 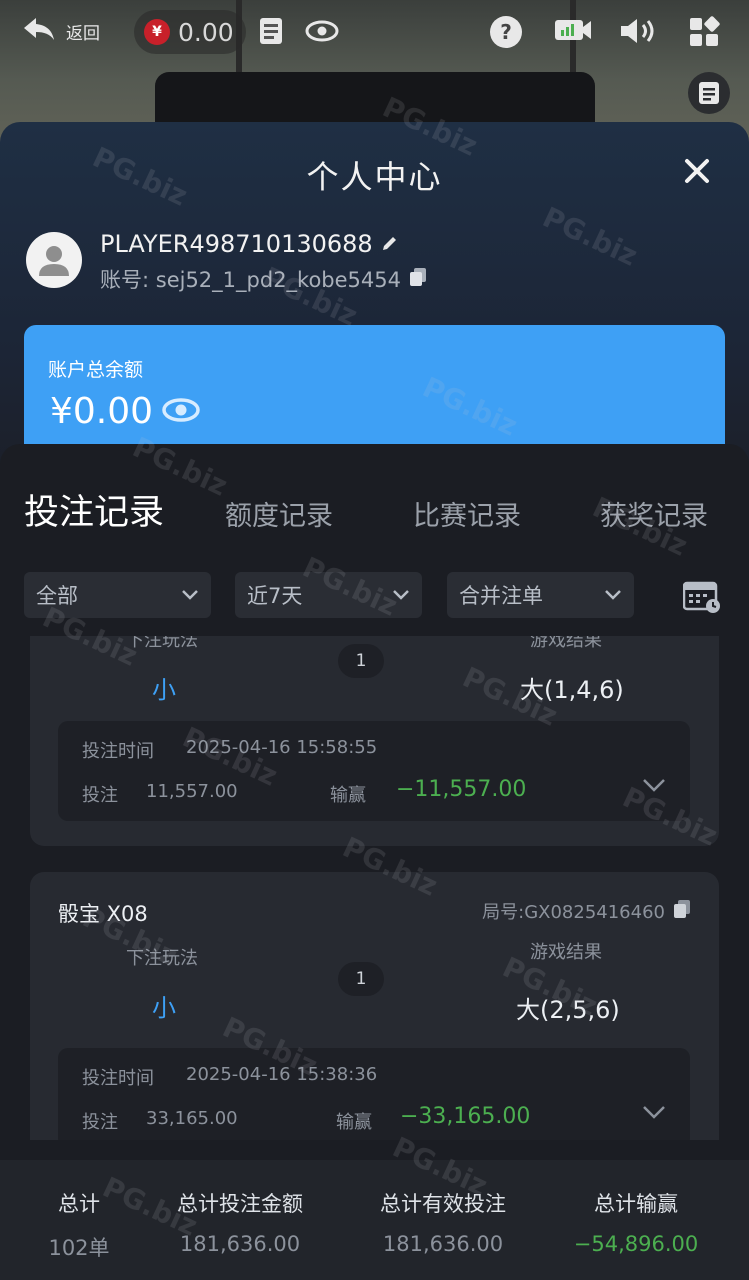 I want to click on balance-value-row: ¥0.00, so click(x=125, y=411).